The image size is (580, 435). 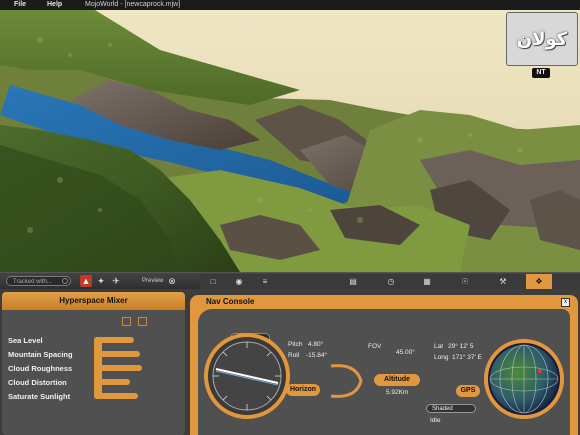 I want to click on mixer-label-saturate-sunlight: Saturate Sunlight, so click(x=39, y=396).